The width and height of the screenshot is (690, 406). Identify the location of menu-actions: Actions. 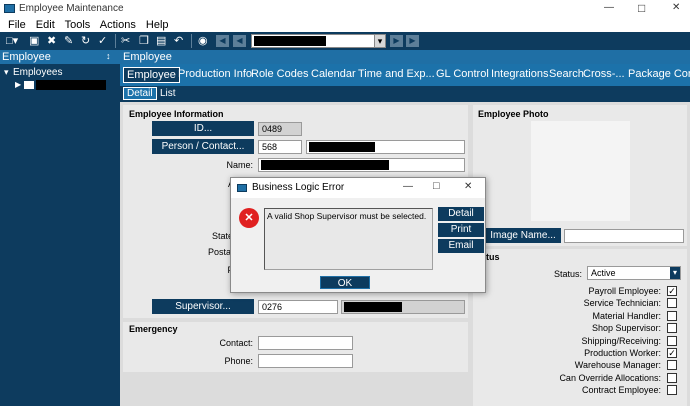
(118, 25).